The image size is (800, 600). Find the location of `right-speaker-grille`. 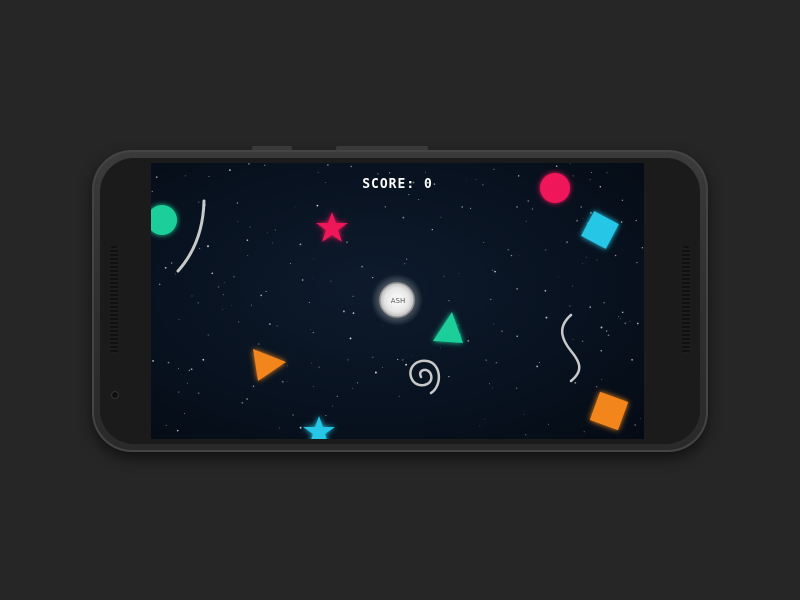

right-speaker-grille is located at coordinates (686, 300).